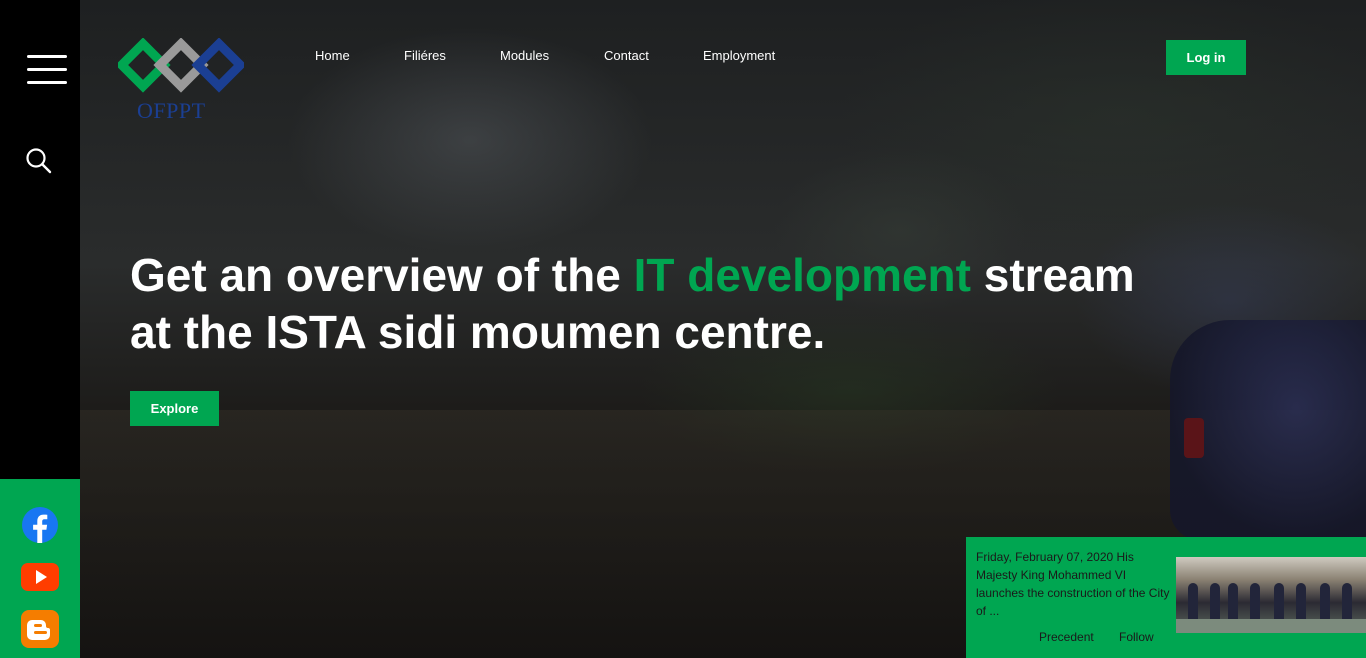 This screenshot has width=1366, height=658. What do you see at coordinates (174, 408) in the screenshot?
I see `explore-button: Explore` at bounding box center [174, 408].